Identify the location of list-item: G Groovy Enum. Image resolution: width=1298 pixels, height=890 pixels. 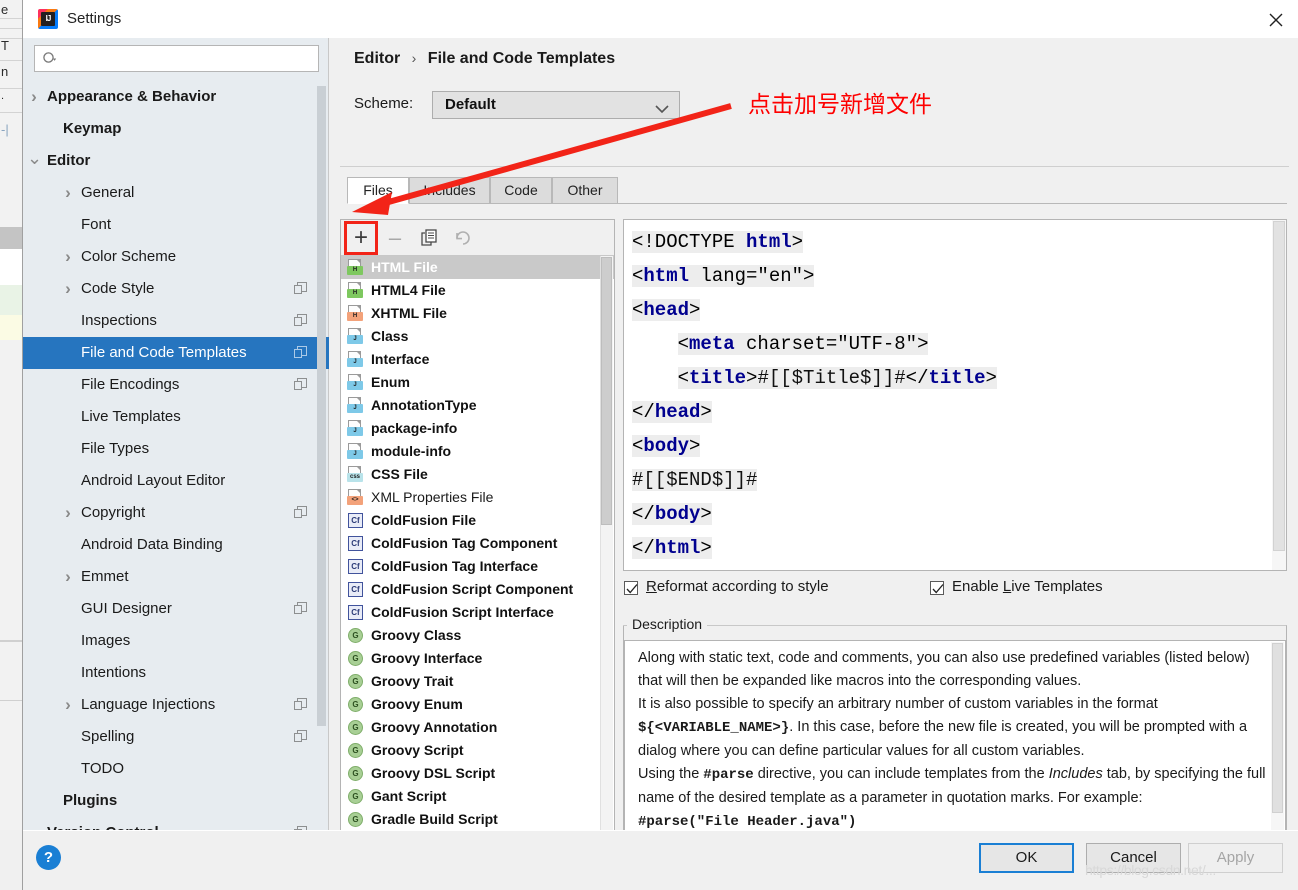
(477, 704).